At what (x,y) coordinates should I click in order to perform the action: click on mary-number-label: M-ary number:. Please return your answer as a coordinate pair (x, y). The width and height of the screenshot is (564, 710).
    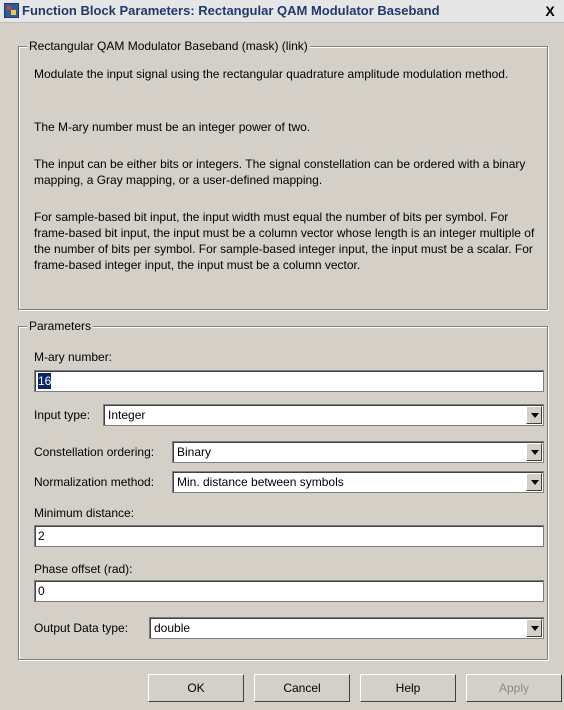
    Looking at the image, I should click on (73, 357).